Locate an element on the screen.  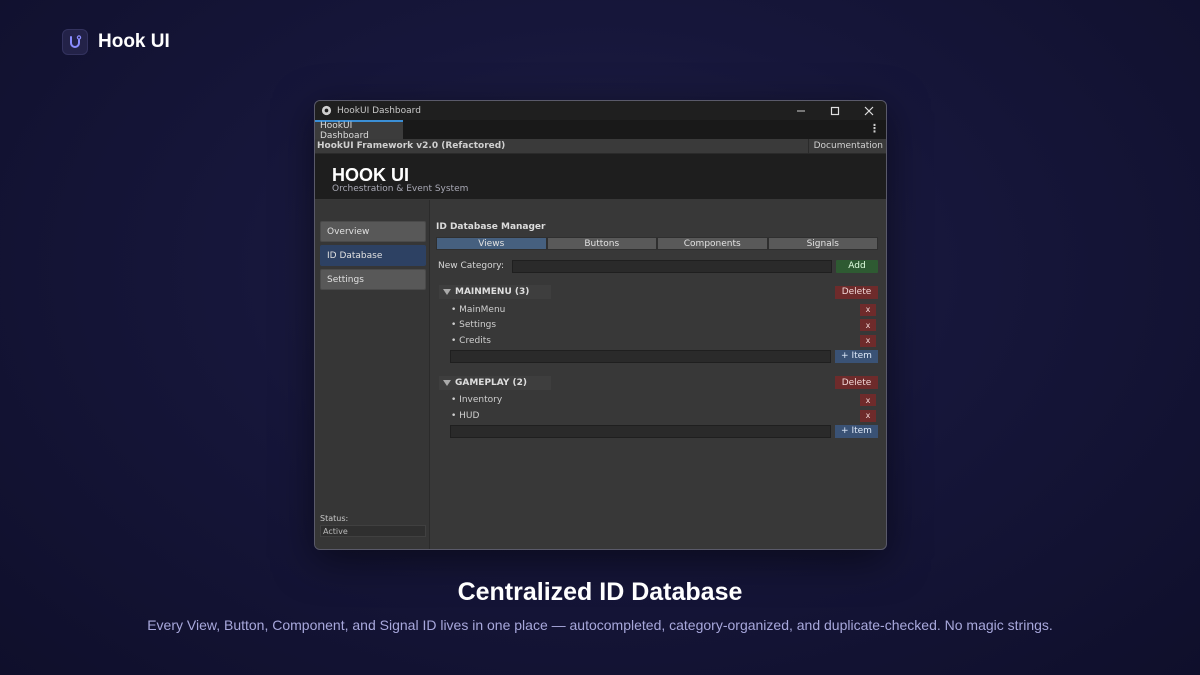
framework-label: HookUI Framework v2.0 (Refactored) is located at coordinates (411, 146).